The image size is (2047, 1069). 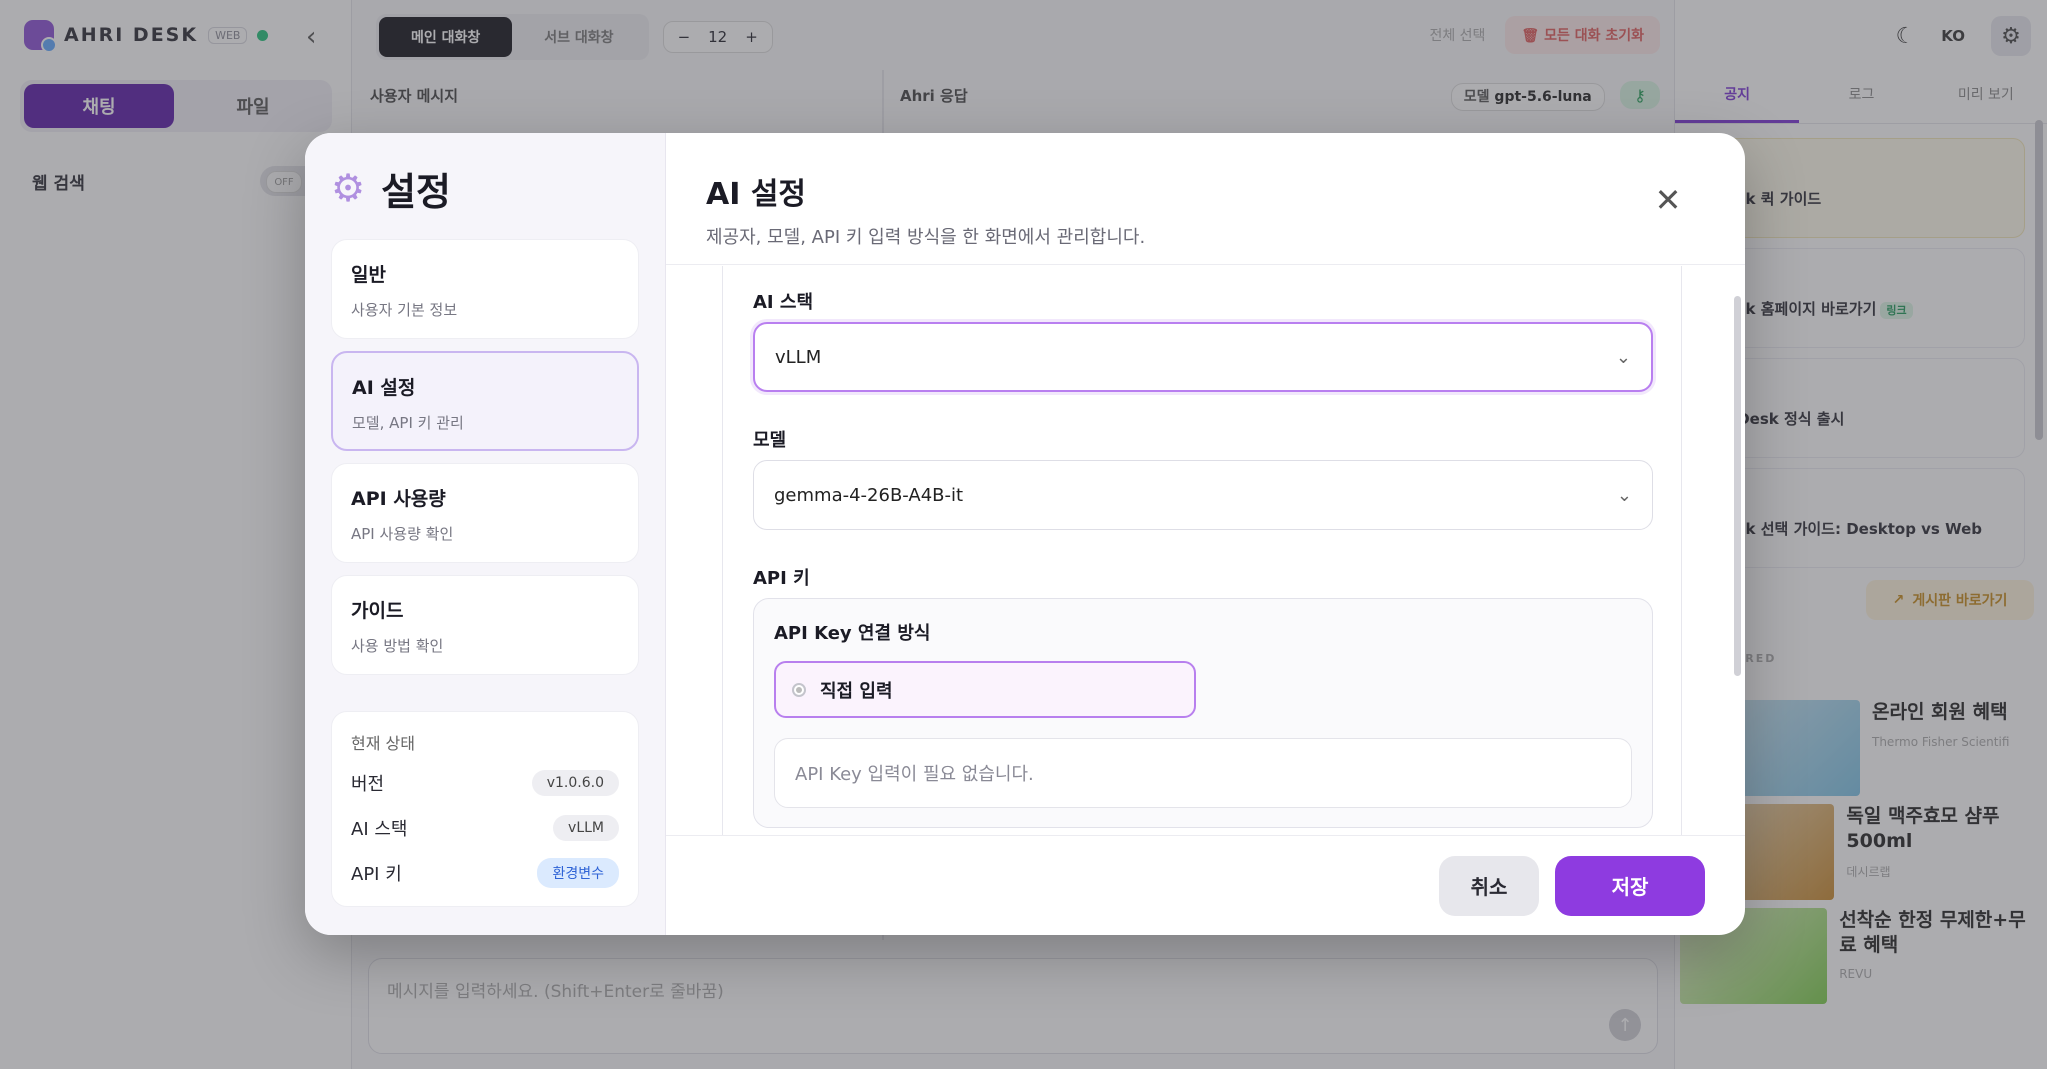 I want to click on status-title: 현재 상태, so click(x=383, y=743).